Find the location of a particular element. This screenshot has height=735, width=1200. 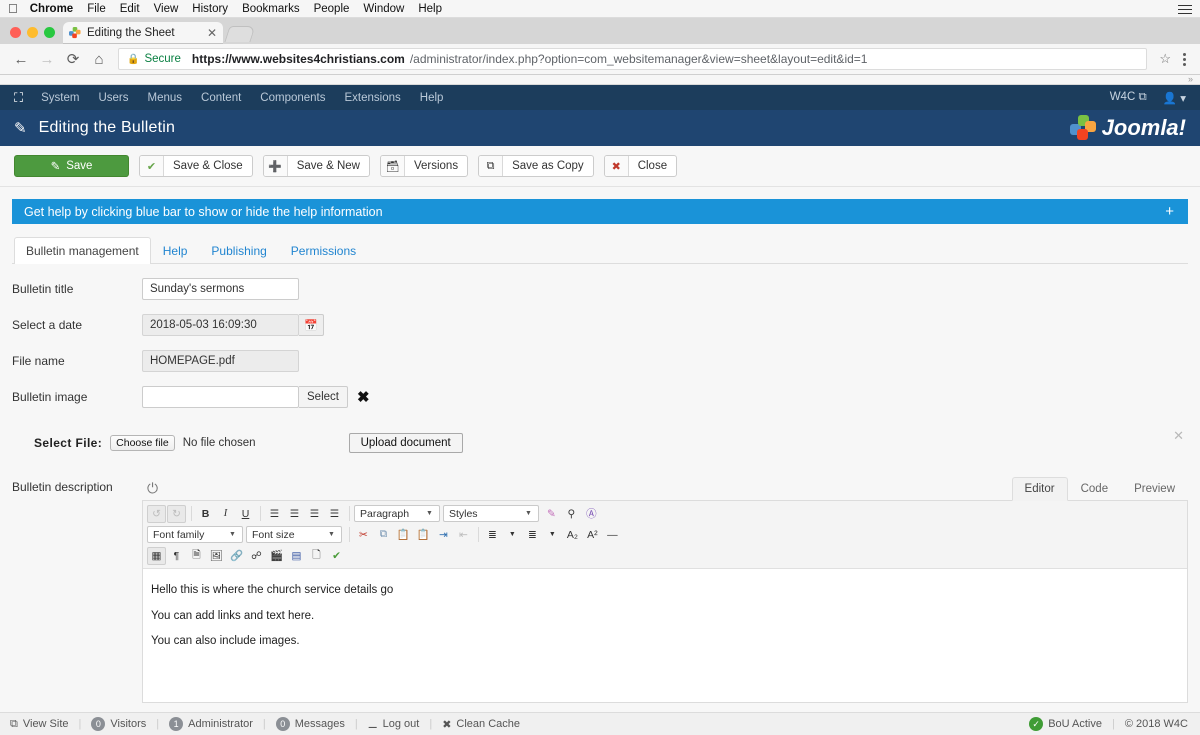

template-icon: ✔ is located at coordinates (336, 556).